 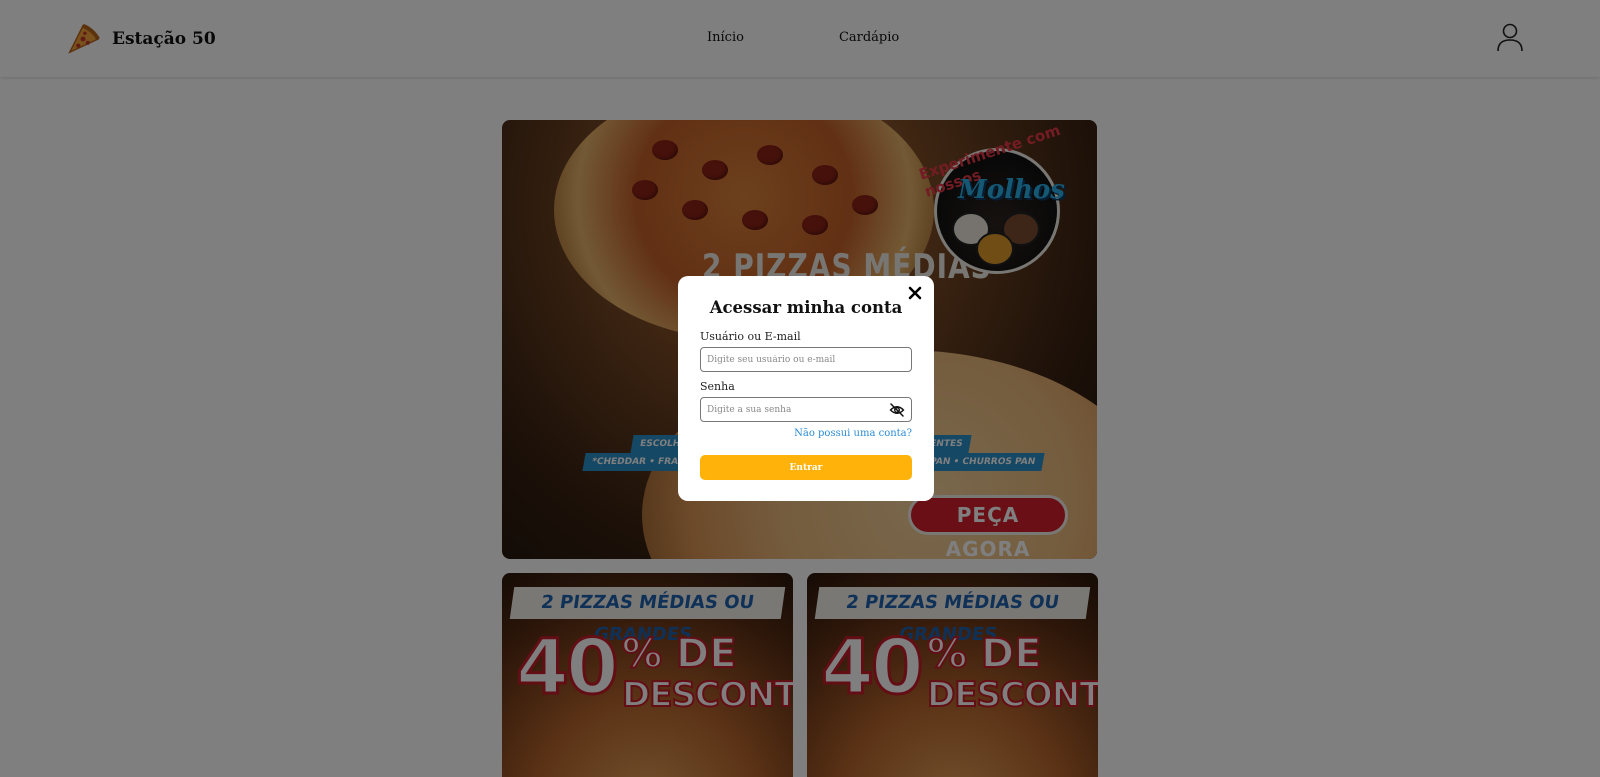 I want to click on eye-off-icon, so click(x=897, y=410).